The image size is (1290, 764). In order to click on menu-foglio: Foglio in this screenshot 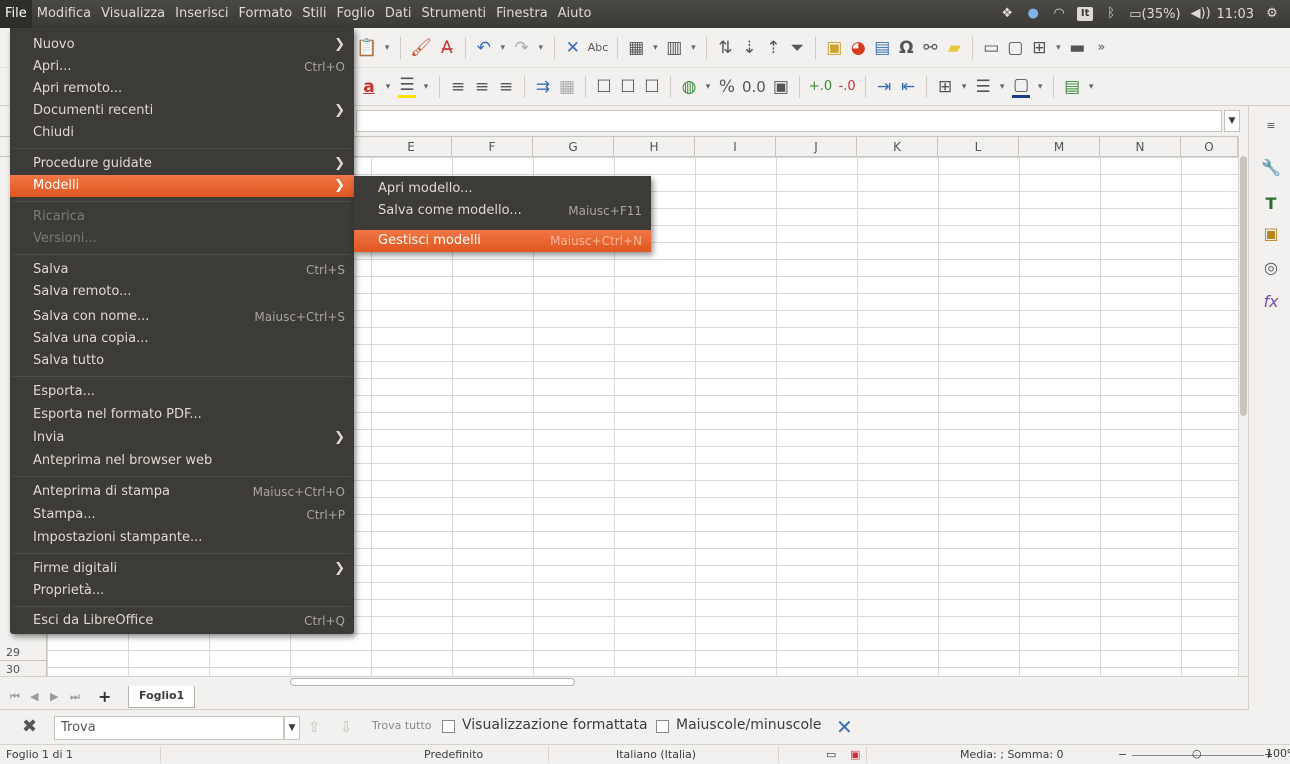, I will do `click(355, 14)`.